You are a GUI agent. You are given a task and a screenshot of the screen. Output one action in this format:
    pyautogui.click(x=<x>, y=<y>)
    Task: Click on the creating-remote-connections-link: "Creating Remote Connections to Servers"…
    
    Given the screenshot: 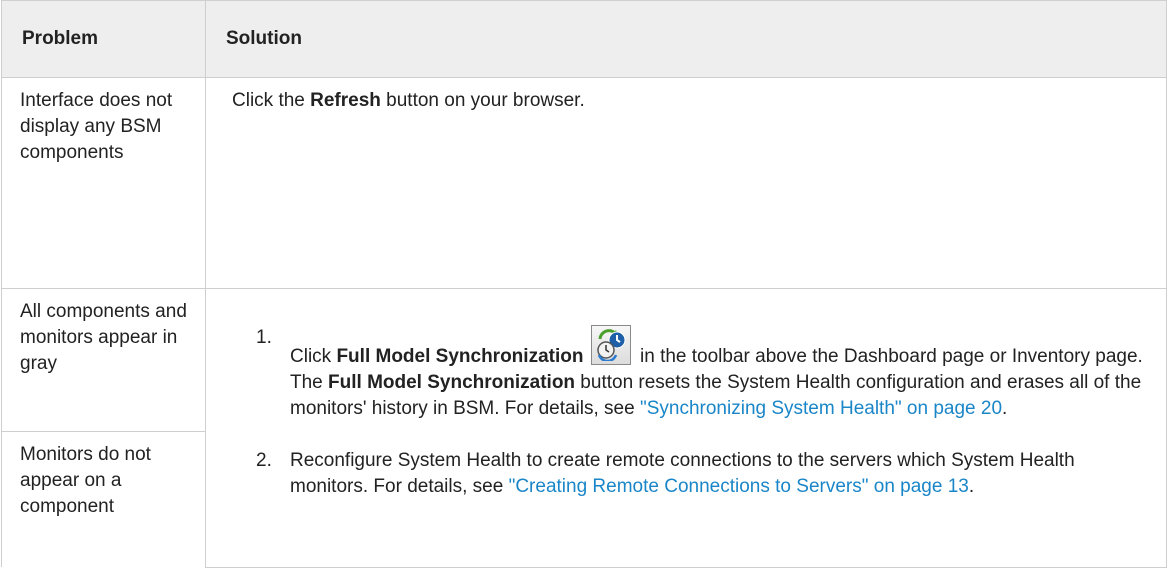 What is the action you would take?
    pyautogui.click(x=739, y=486)
    